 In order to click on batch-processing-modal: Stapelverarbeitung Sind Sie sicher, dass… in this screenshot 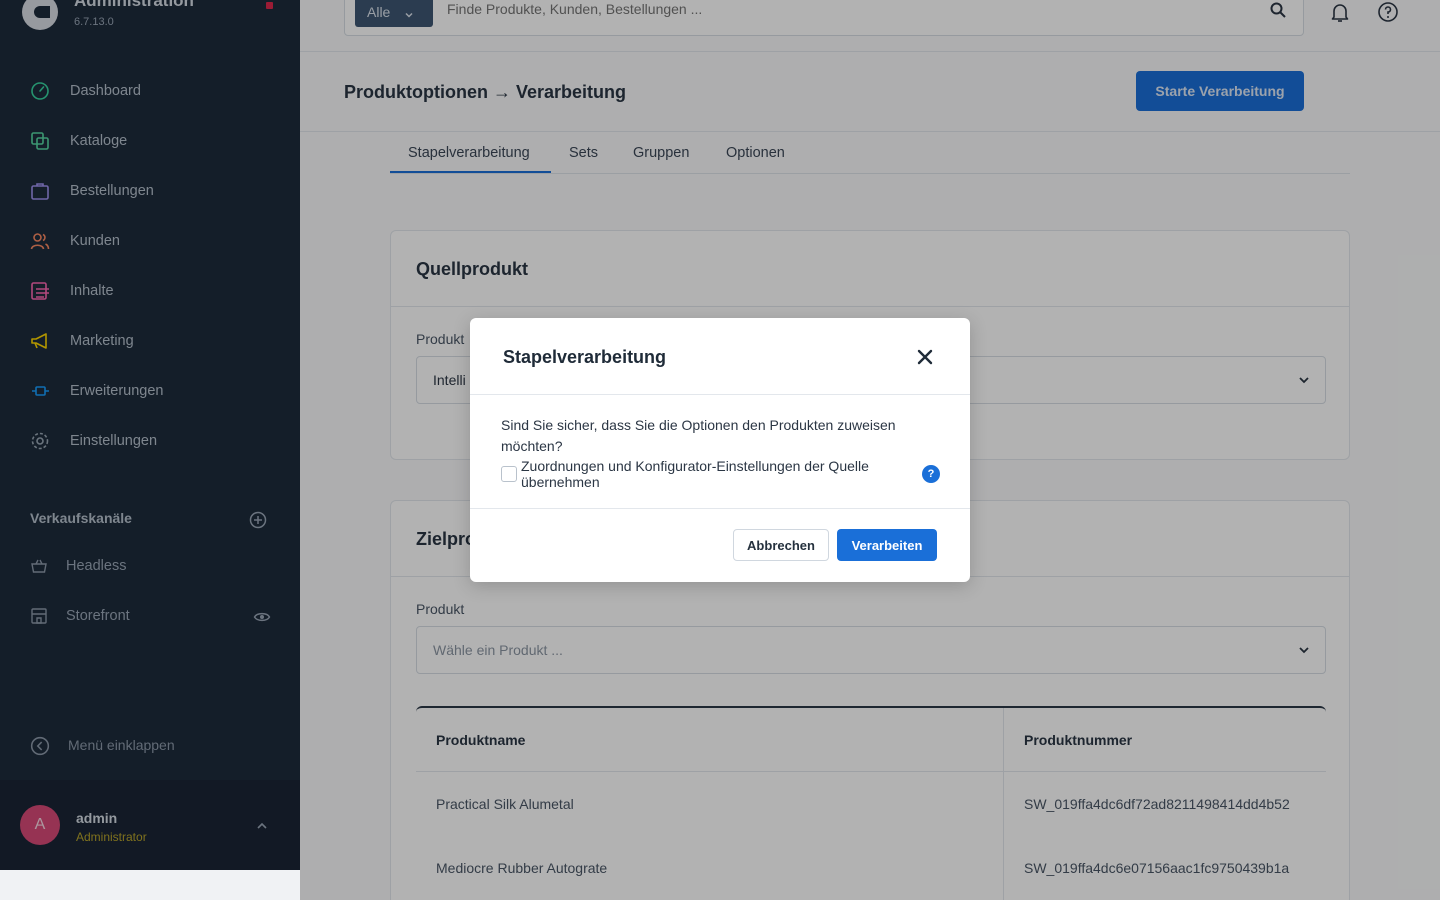, I will do `click(720, 450)`.